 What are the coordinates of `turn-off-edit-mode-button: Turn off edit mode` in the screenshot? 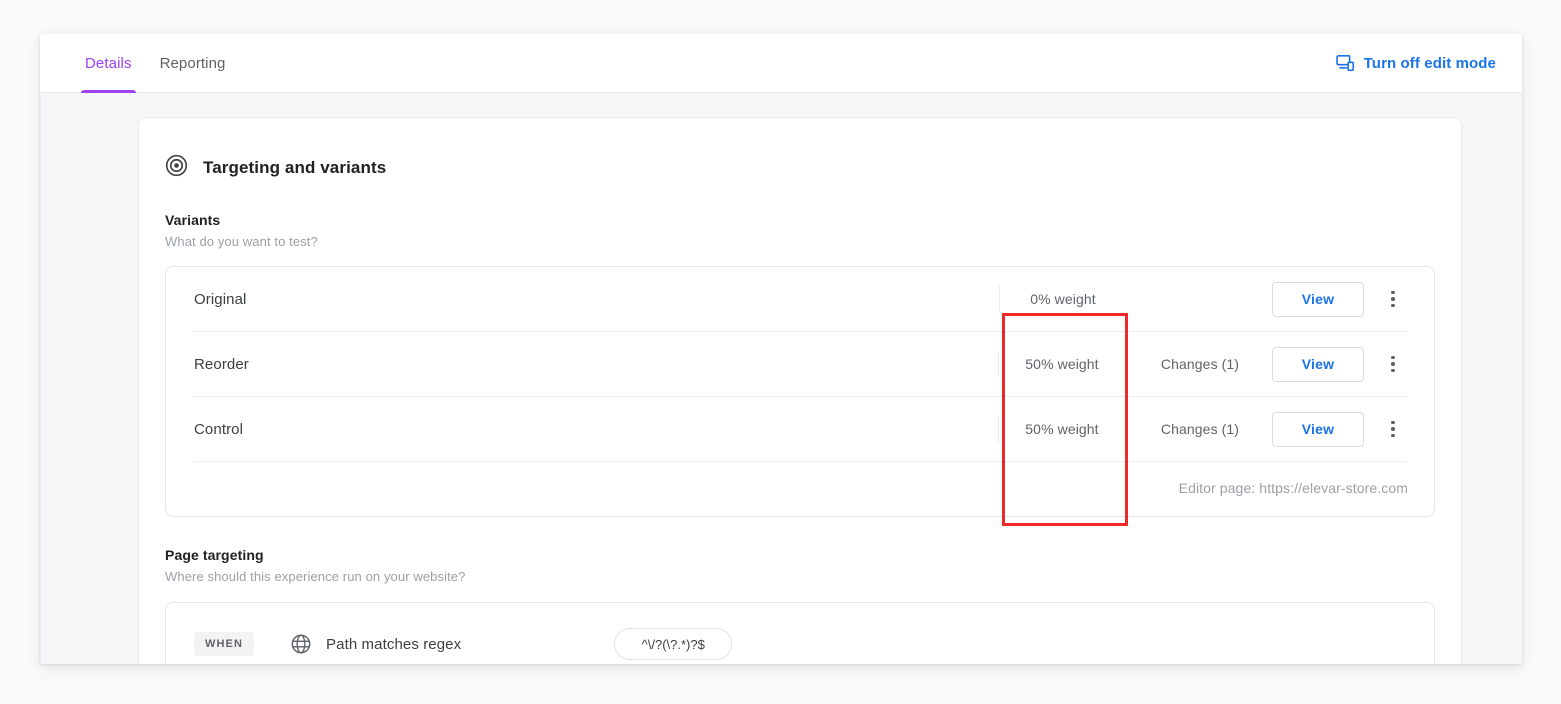 It's located at (1415, 63).